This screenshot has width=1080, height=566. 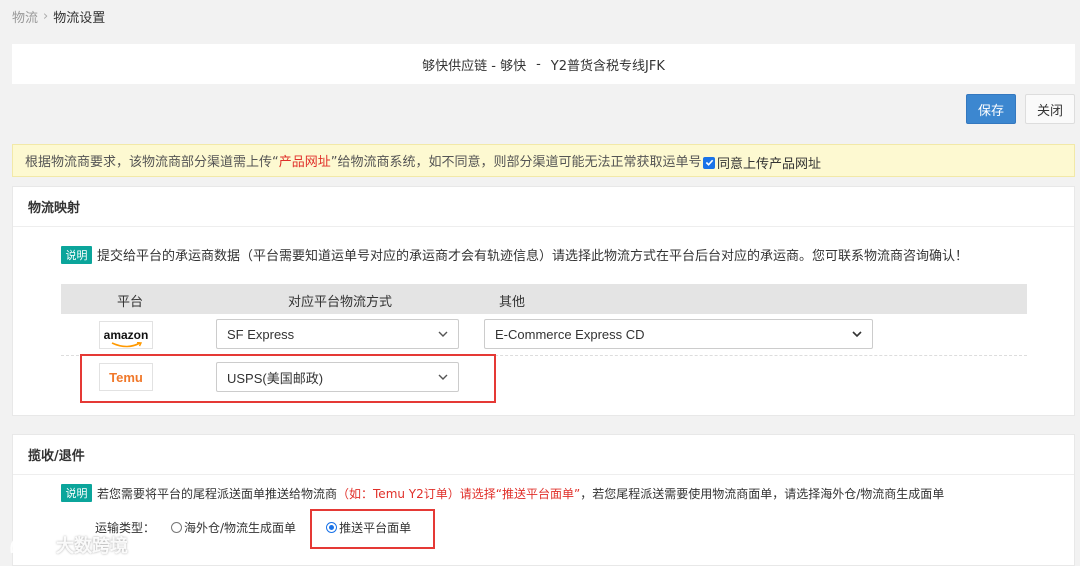 I want to click on amazon-logo: amazon, so click(x=126, y=335).